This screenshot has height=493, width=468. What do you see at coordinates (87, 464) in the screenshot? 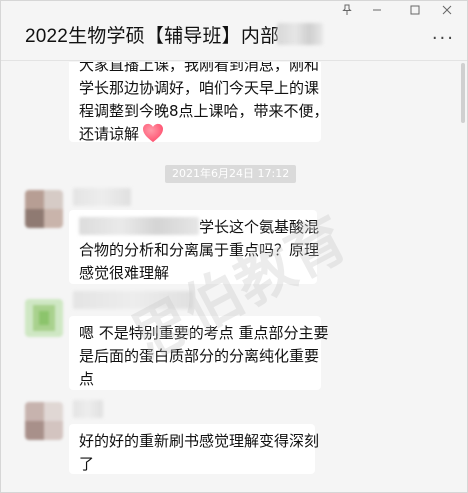
I see `message-text: 了` at bounding box center [87, 464].